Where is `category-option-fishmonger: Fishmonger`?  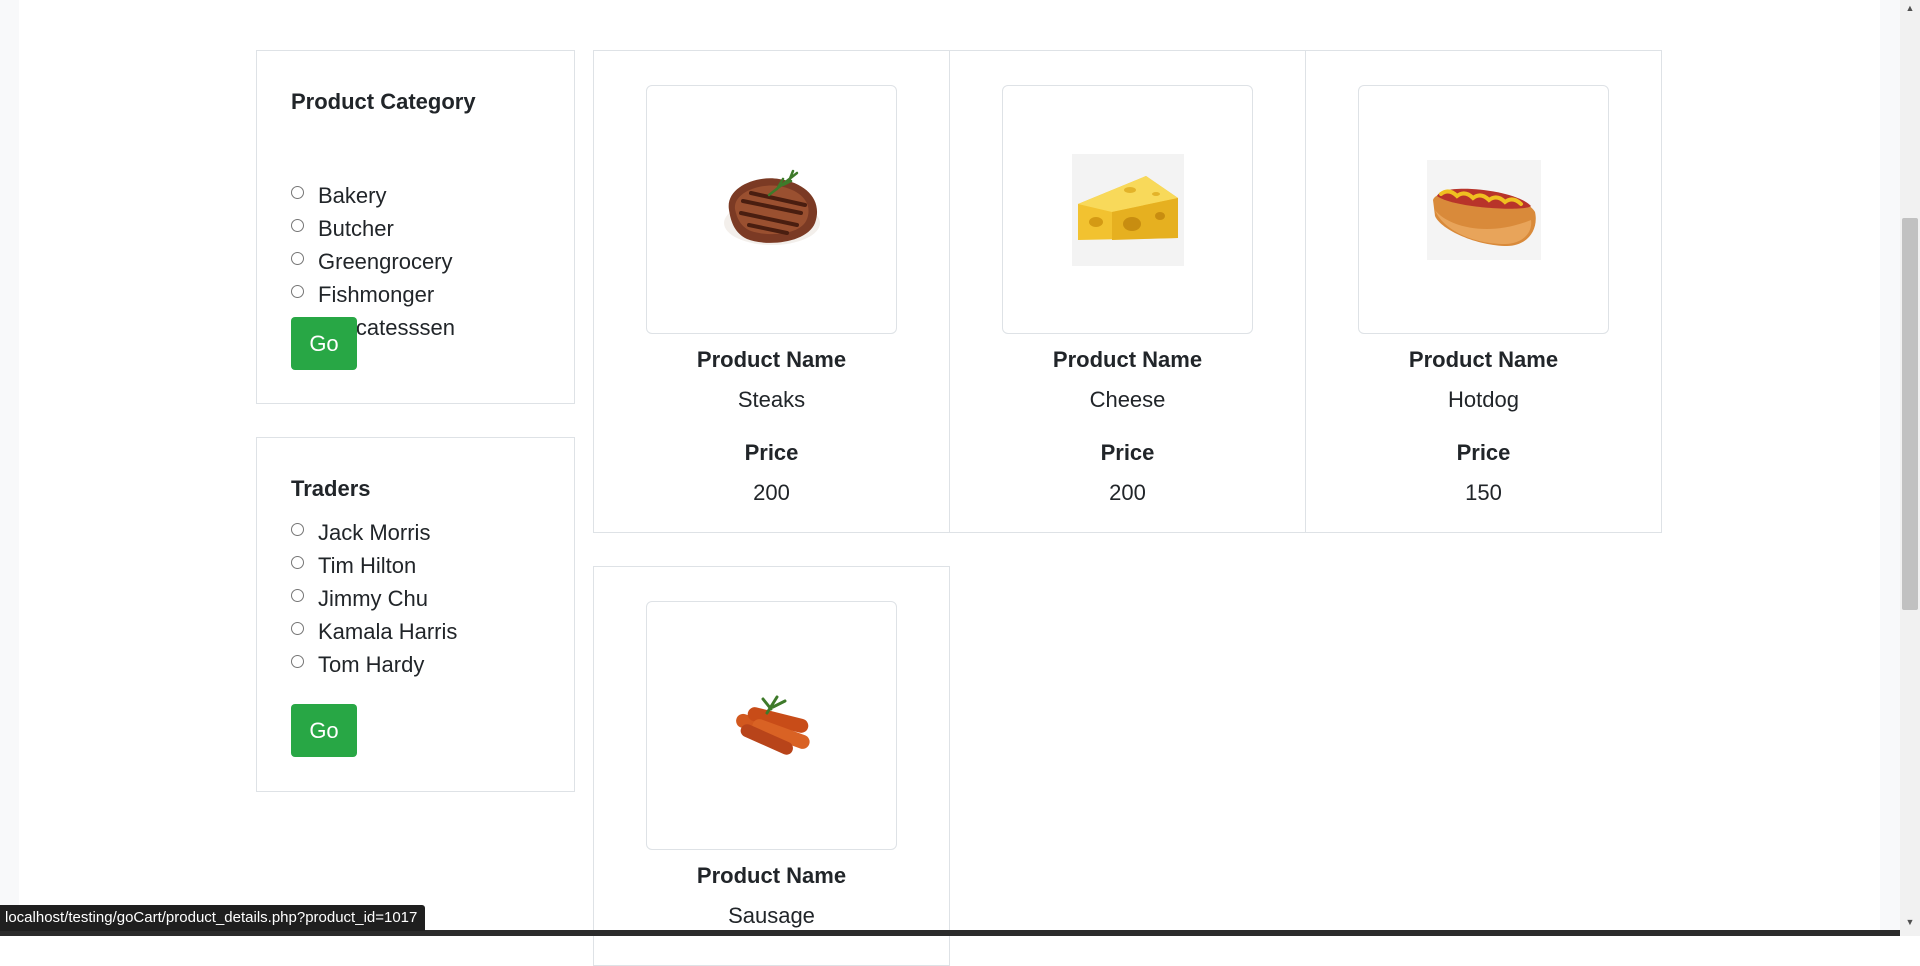
category-option-fishmonger: Fishmonger is located at coordinates (362, 295).